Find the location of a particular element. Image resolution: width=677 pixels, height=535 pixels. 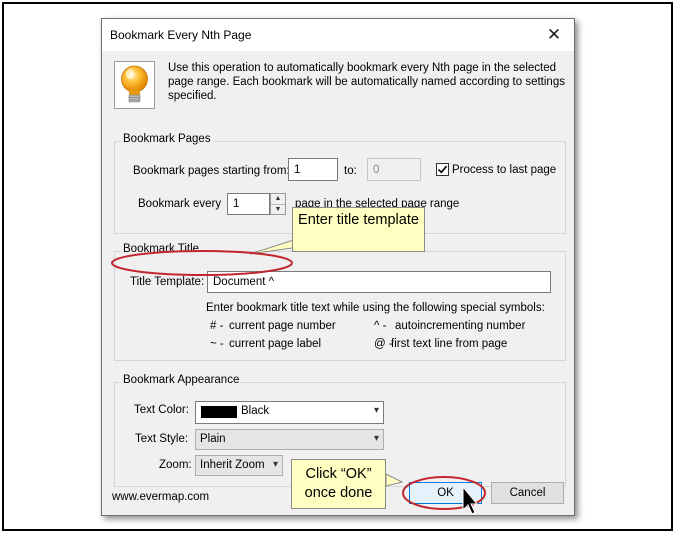

ok-button-callout: Click “OK” once done is located at coordinates (338, 484).